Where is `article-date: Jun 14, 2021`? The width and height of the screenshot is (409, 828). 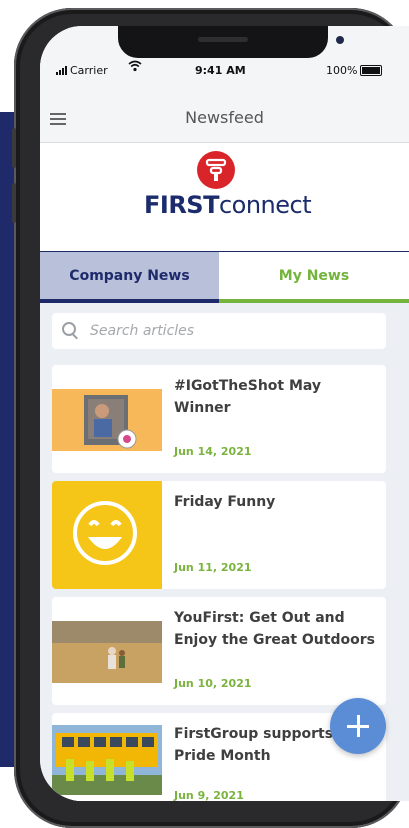
article-date: Jun 14, 2021 is located at coordinates (213, 451).